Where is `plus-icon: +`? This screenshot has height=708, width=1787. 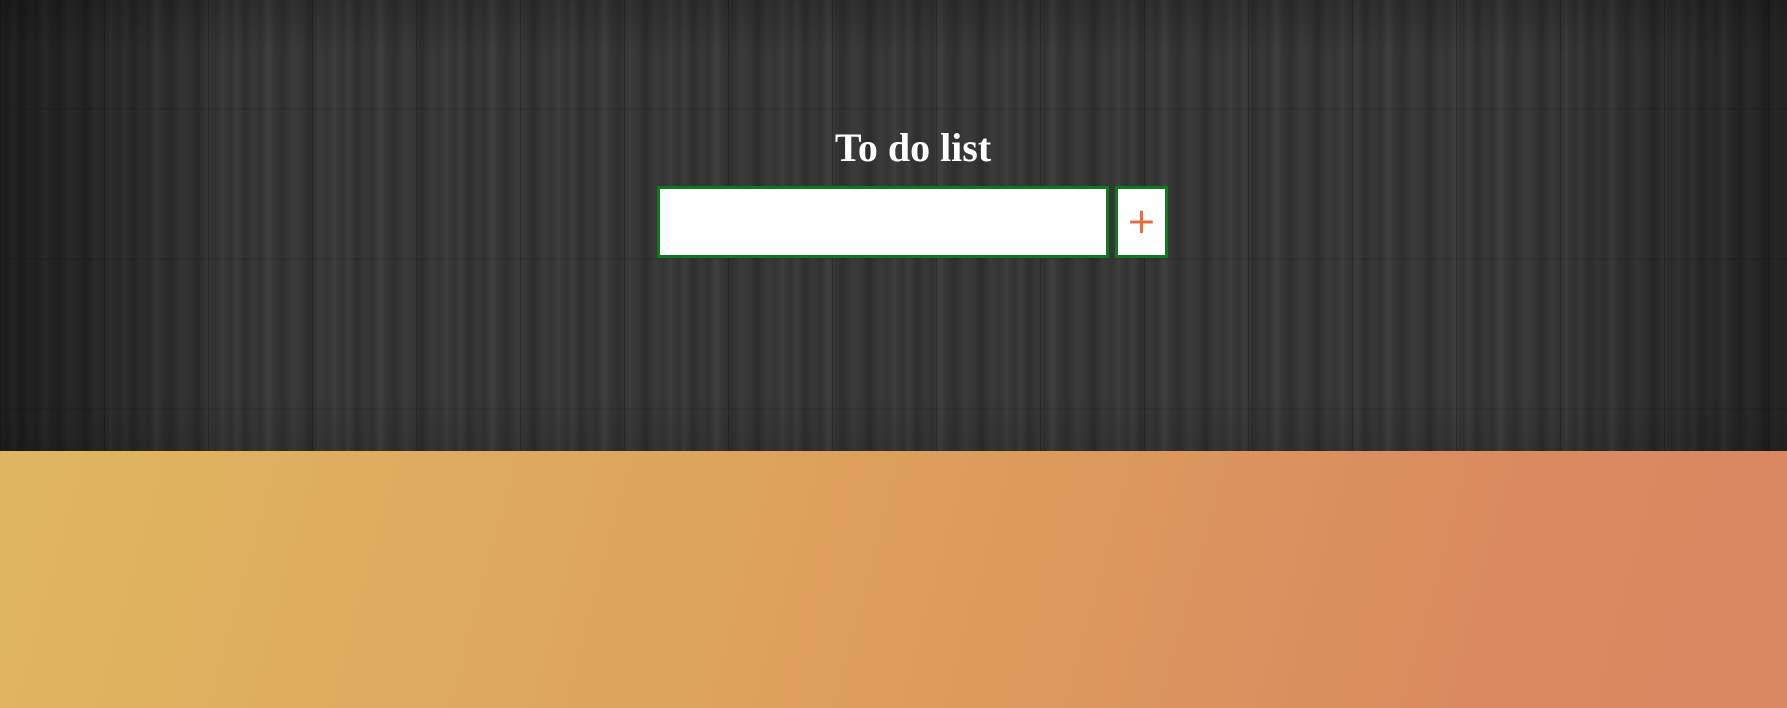 plus-icon: + is located at coordinates (1141, 221).